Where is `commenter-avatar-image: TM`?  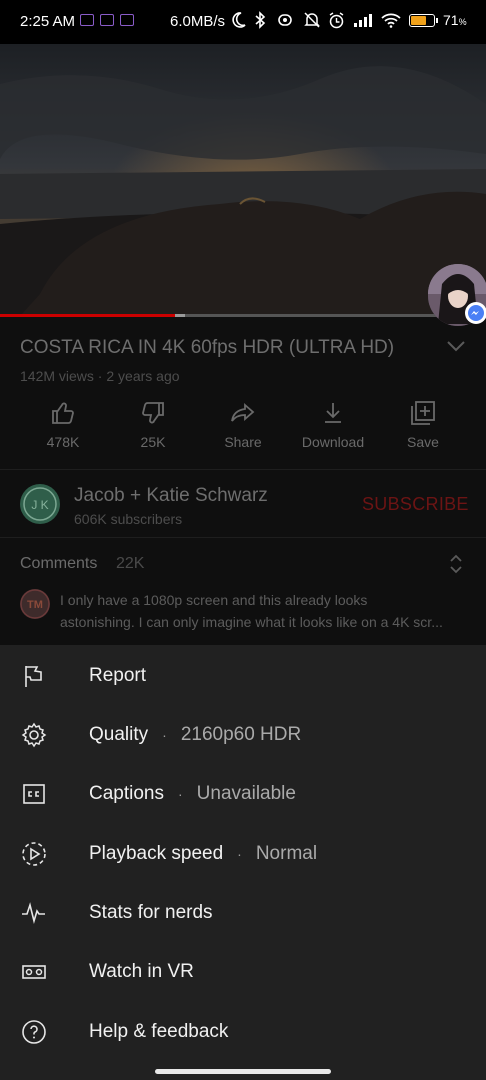 commenter-avatar-image: TM is located at coordinates (35, 604).